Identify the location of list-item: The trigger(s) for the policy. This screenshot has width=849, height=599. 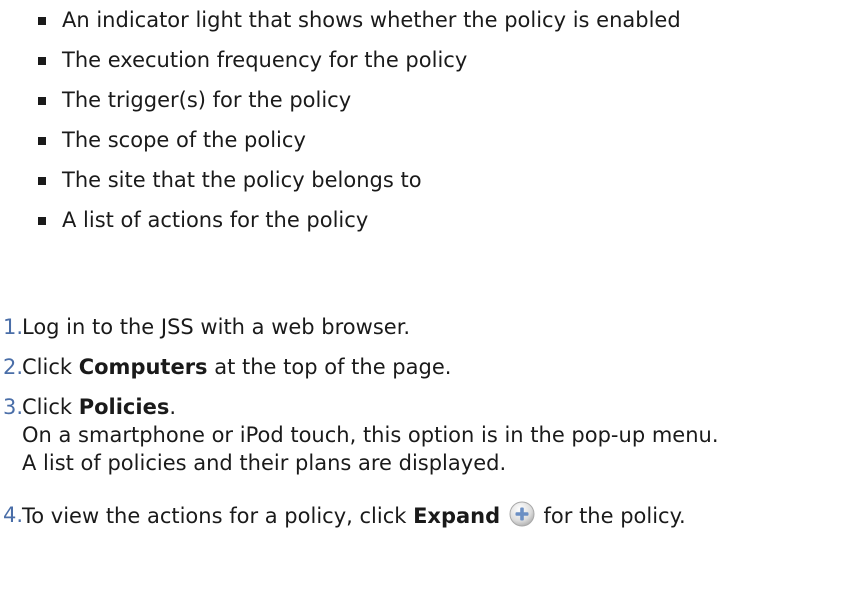
(359, 100).